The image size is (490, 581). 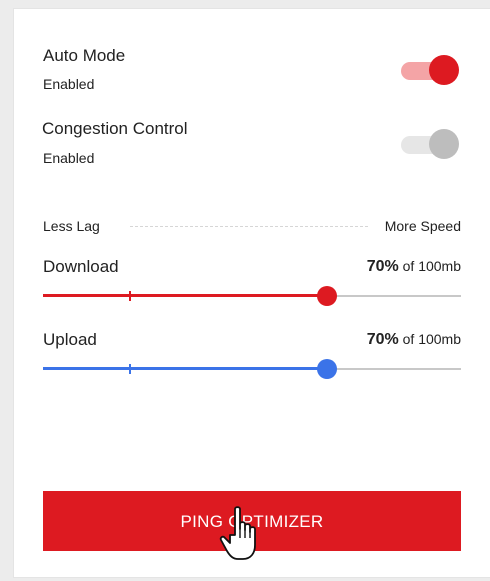 I want to click on auto-mode-status: Enabled, so click(x=69, y=84).